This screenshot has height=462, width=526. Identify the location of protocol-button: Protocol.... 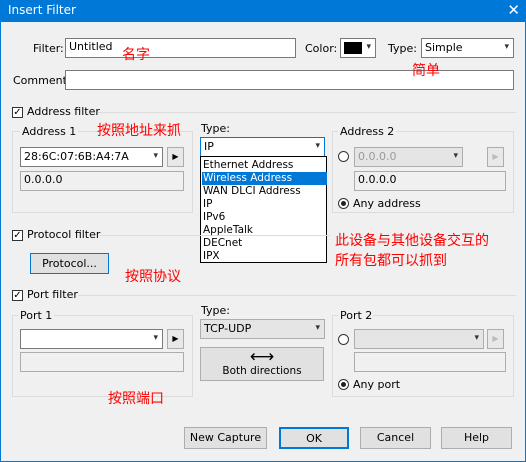
(69, 263).